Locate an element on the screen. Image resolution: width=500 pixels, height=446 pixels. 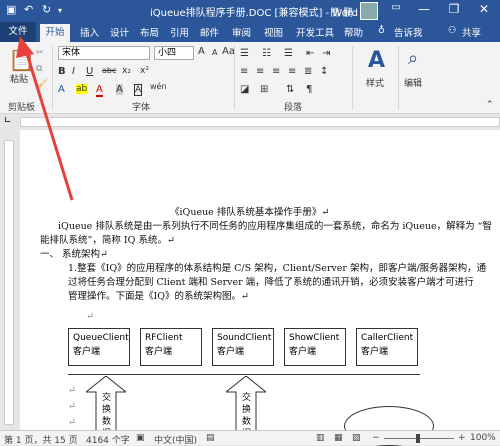
distributed-icon: ≣ is located at coordinates (308, 71).